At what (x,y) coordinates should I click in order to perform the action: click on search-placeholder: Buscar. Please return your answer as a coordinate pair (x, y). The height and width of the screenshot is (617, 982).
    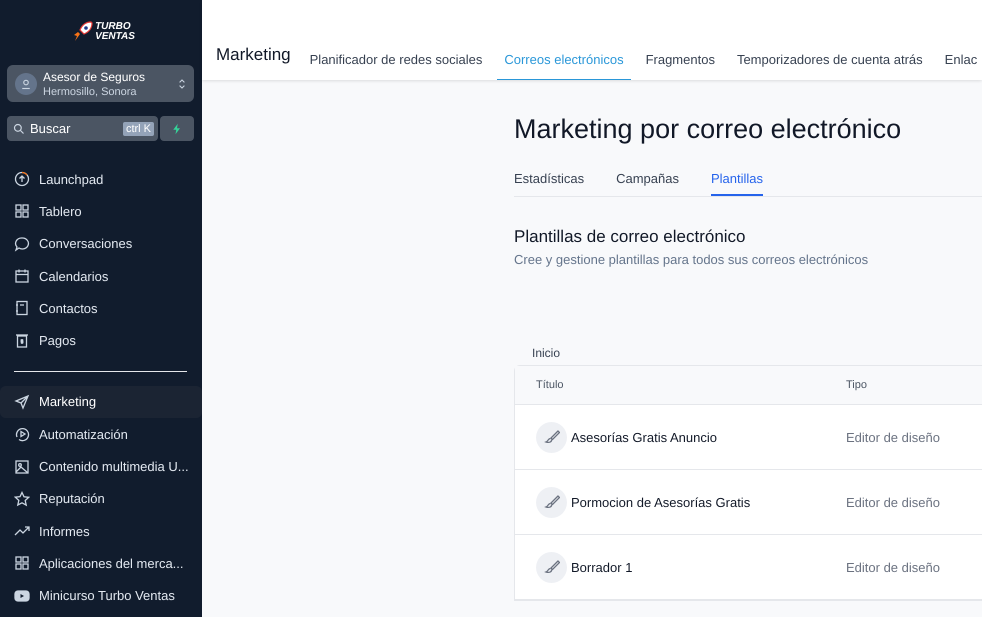
    Looking at the image, I should click on (51, 128).